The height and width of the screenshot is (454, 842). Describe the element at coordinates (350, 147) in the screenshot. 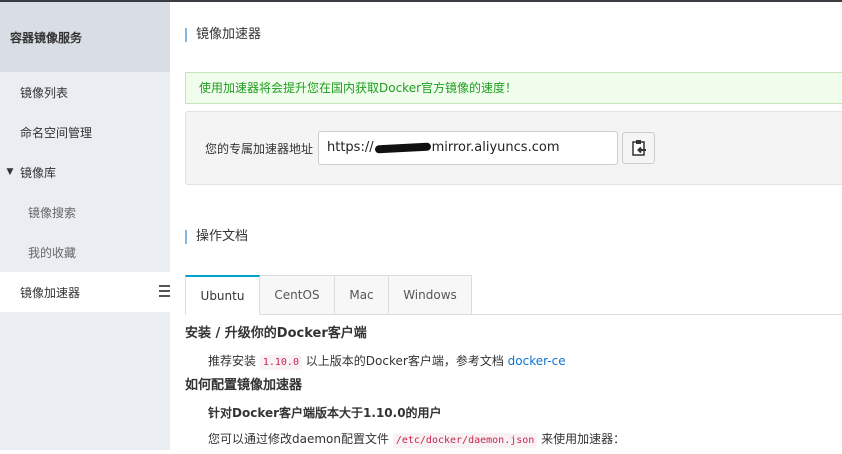

I see `url-prefix: https://` at that location.